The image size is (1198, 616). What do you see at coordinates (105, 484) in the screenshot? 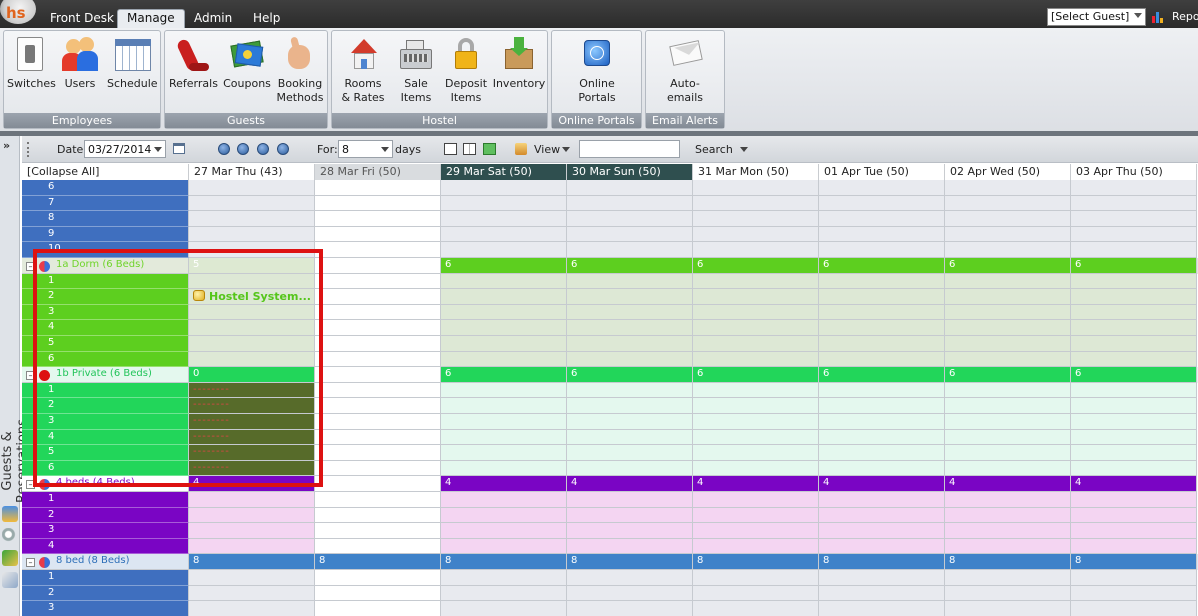
I see `room-name: – 4 beds (4 Beds)` at bounding box center [105, 484].